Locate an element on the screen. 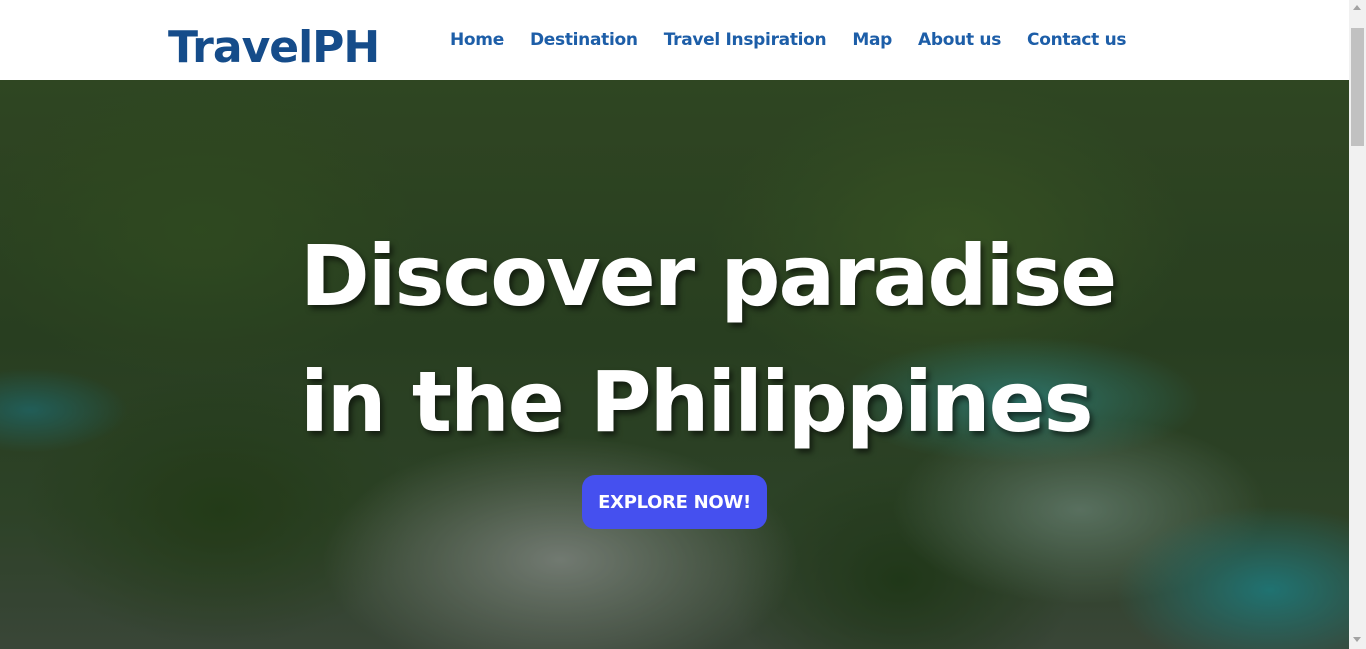 The width and height of the screenshot is (1366, 649). scroll-up-arrow-icon is located at coordinates (1357, 7).